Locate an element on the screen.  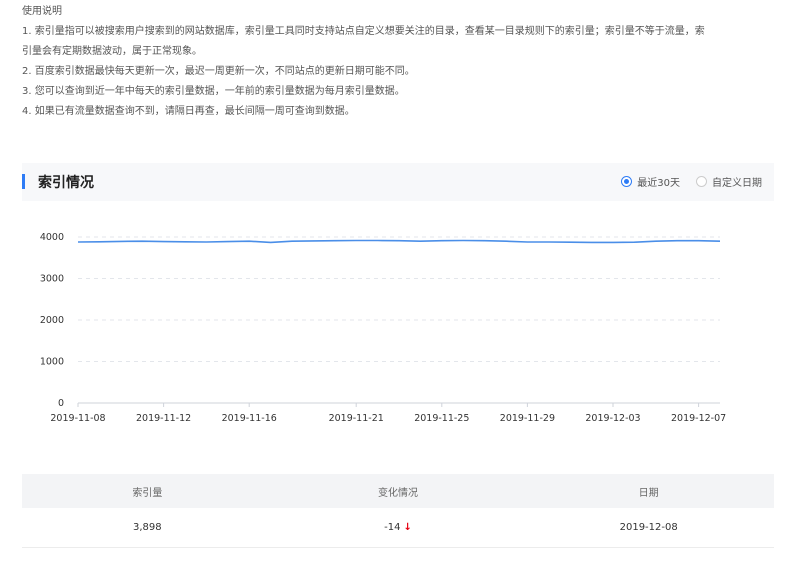
table-row: 3,898 -14 ↓ 2019-12-08 is located at coordinates (398, 528).